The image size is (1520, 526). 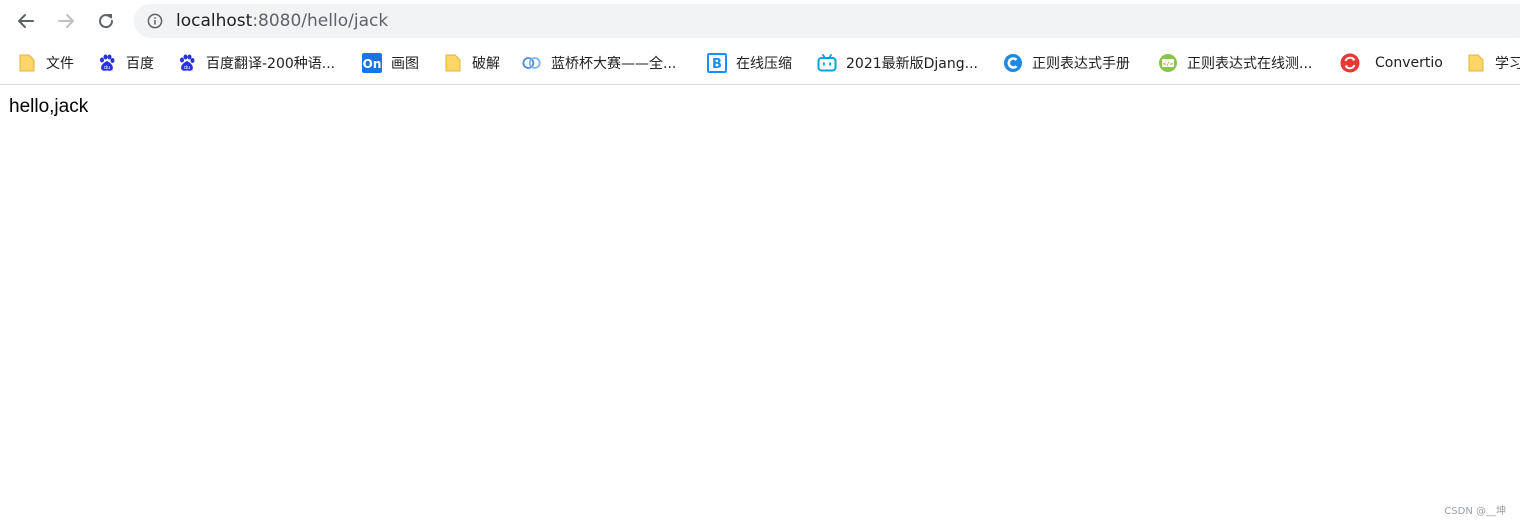 I want to click on back-button, so click(x=26, y=21).